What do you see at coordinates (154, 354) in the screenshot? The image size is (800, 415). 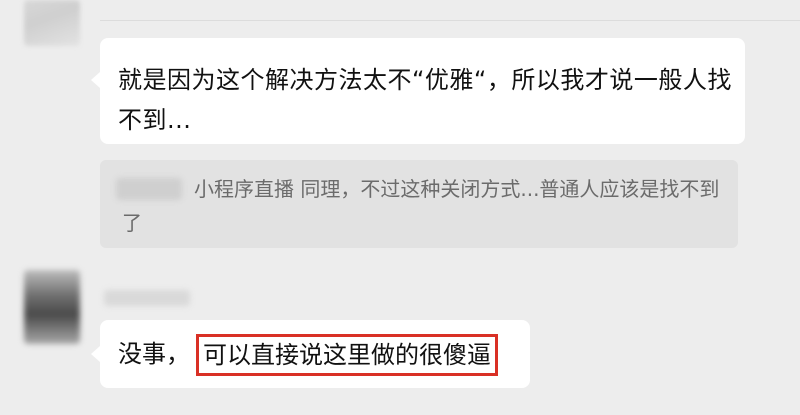 I see `message-text-prefix: 没事，` at bounding box center [154, 354].